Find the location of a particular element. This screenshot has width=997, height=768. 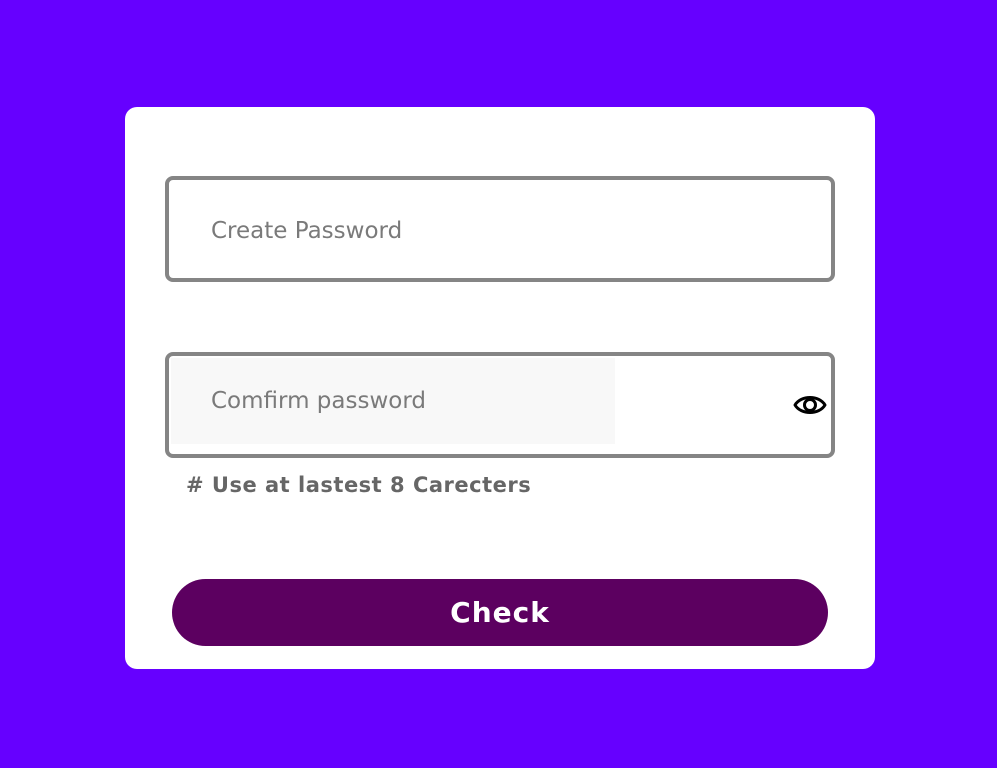

create-password-field is located at coordinates (500, 229).